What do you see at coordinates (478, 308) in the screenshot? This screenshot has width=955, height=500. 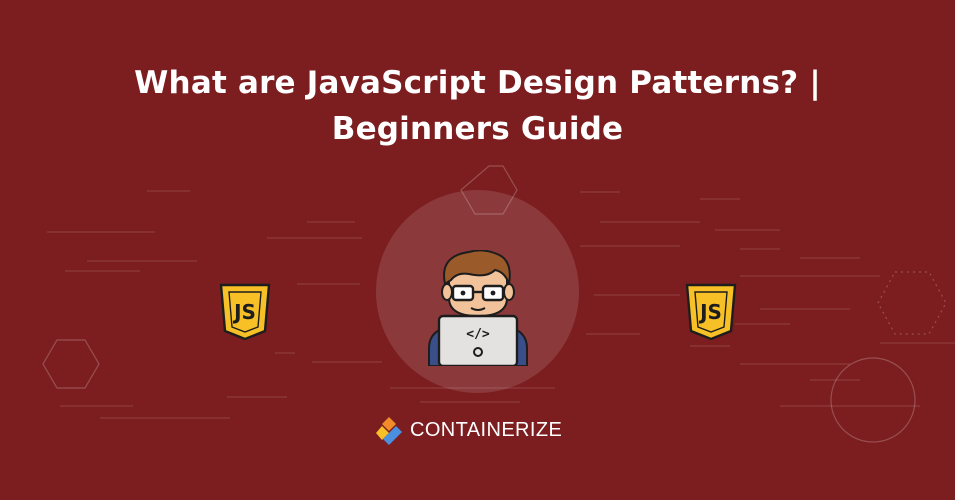 I see `developer-laptop-icon: </>` at bounding box center [478, 308].